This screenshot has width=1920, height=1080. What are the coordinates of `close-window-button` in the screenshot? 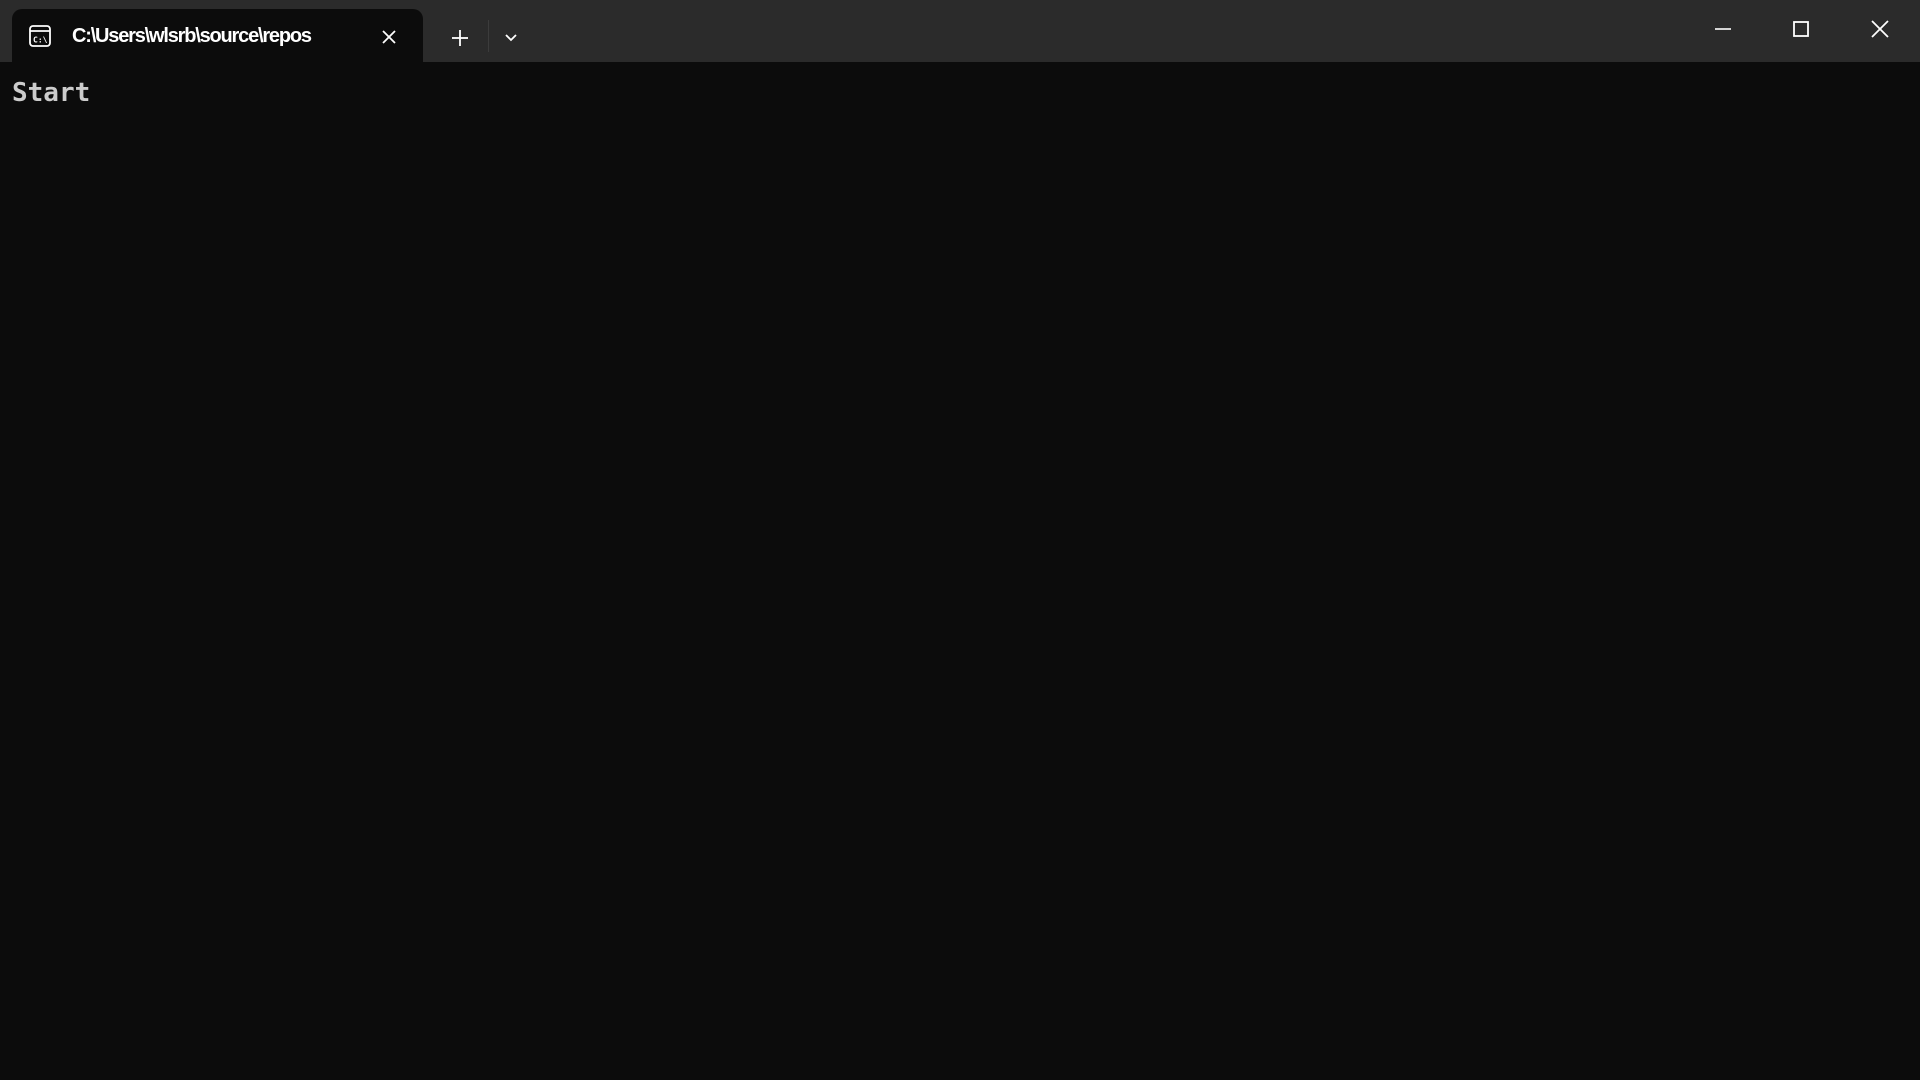 It's located at (1880, 29).